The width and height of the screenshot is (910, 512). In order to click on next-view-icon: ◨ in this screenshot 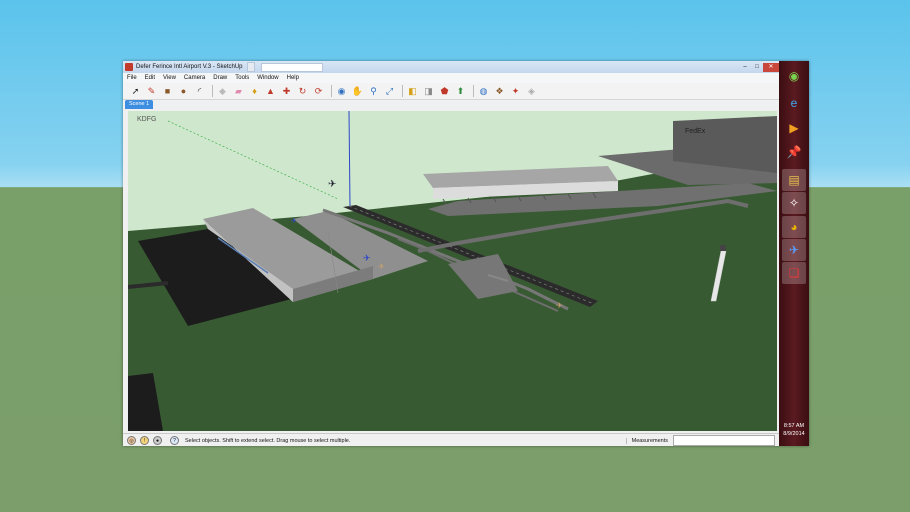, I will do `click(428, 91)`.